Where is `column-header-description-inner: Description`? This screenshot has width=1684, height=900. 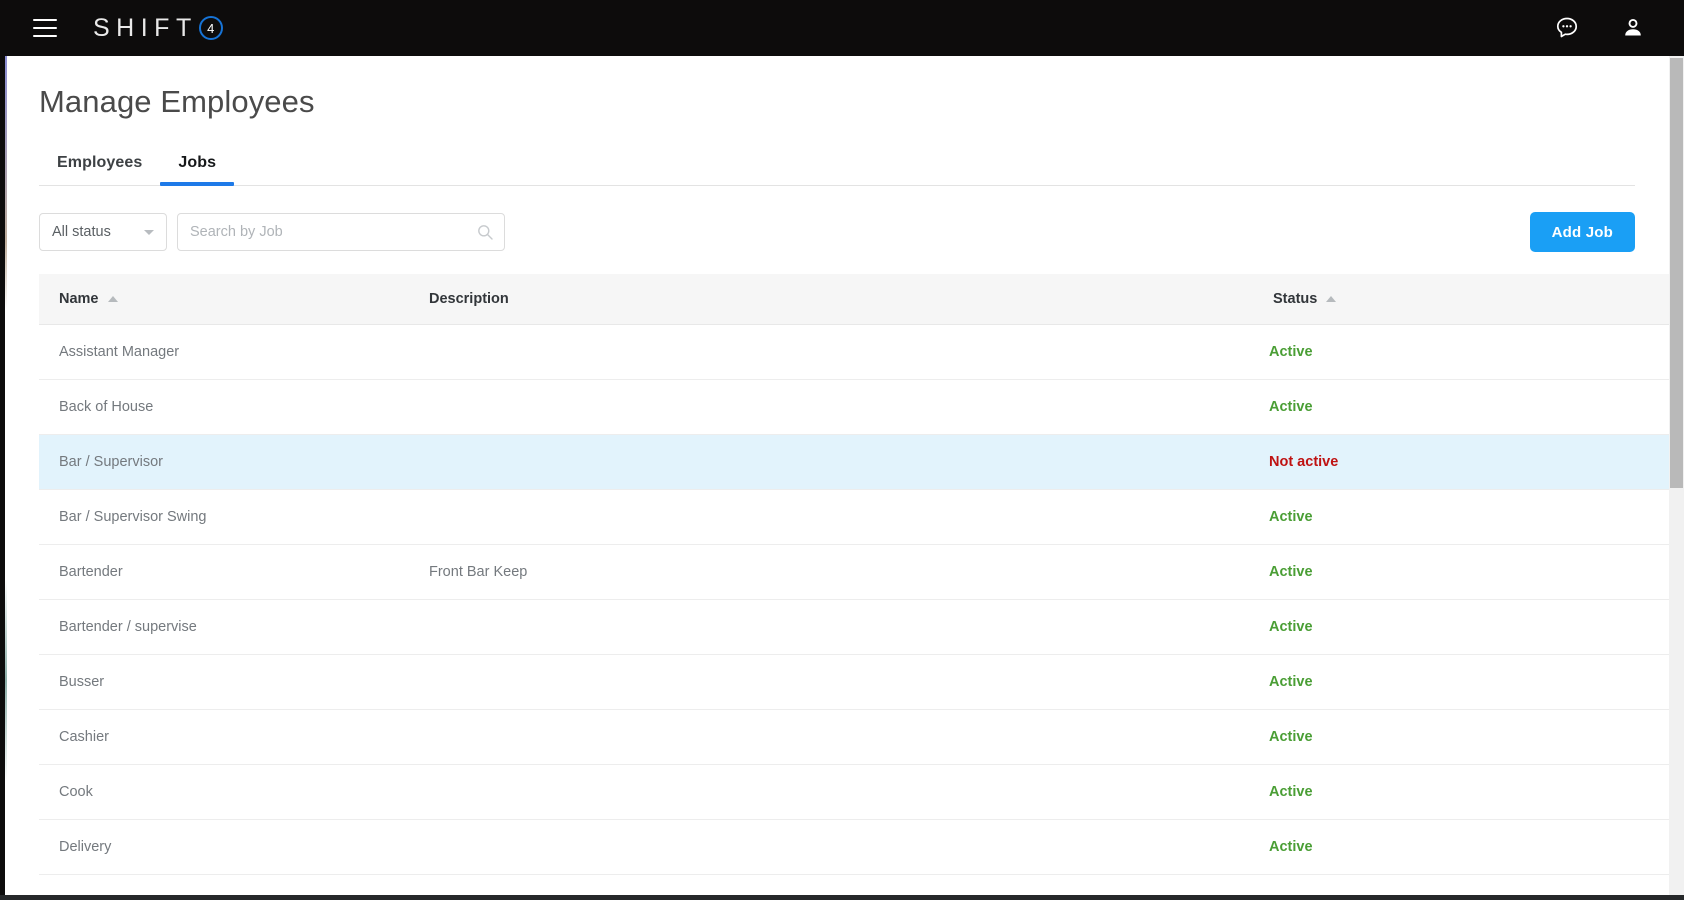 column-header-description-inner: Description is located at coordinates (469, 299).